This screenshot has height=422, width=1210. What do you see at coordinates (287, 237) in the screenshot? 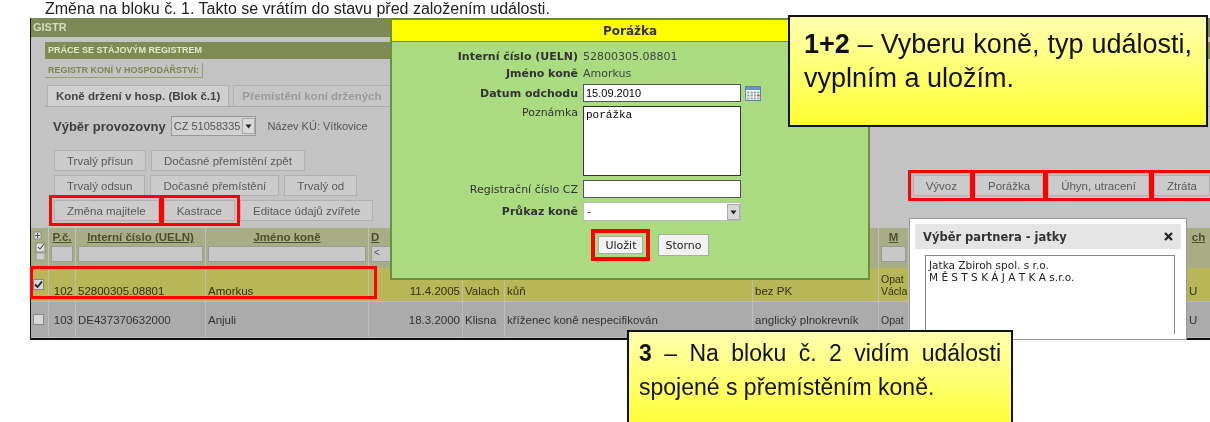
I see `column-header: Jméno koně` at bounding box center [287, 237].